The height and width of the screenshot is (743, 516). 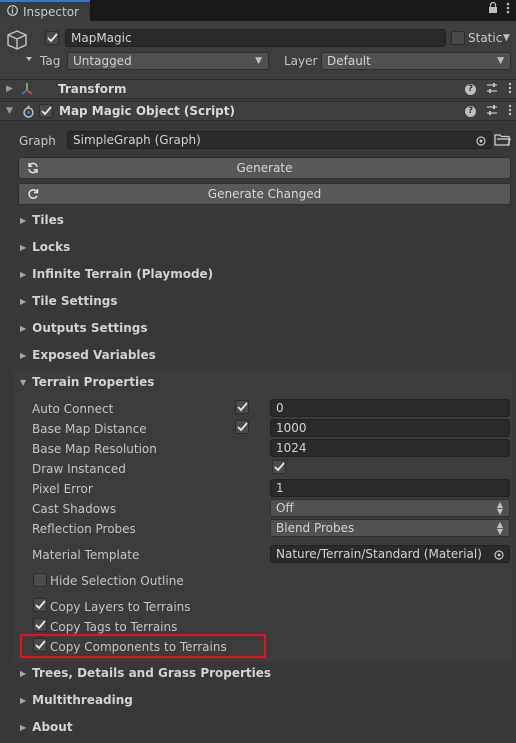 What do you see at coordinates (152, 673) in the screenshot?
I see `foldout-label: Trees, Details and Grass Properties` at bounding box center [152, 673].